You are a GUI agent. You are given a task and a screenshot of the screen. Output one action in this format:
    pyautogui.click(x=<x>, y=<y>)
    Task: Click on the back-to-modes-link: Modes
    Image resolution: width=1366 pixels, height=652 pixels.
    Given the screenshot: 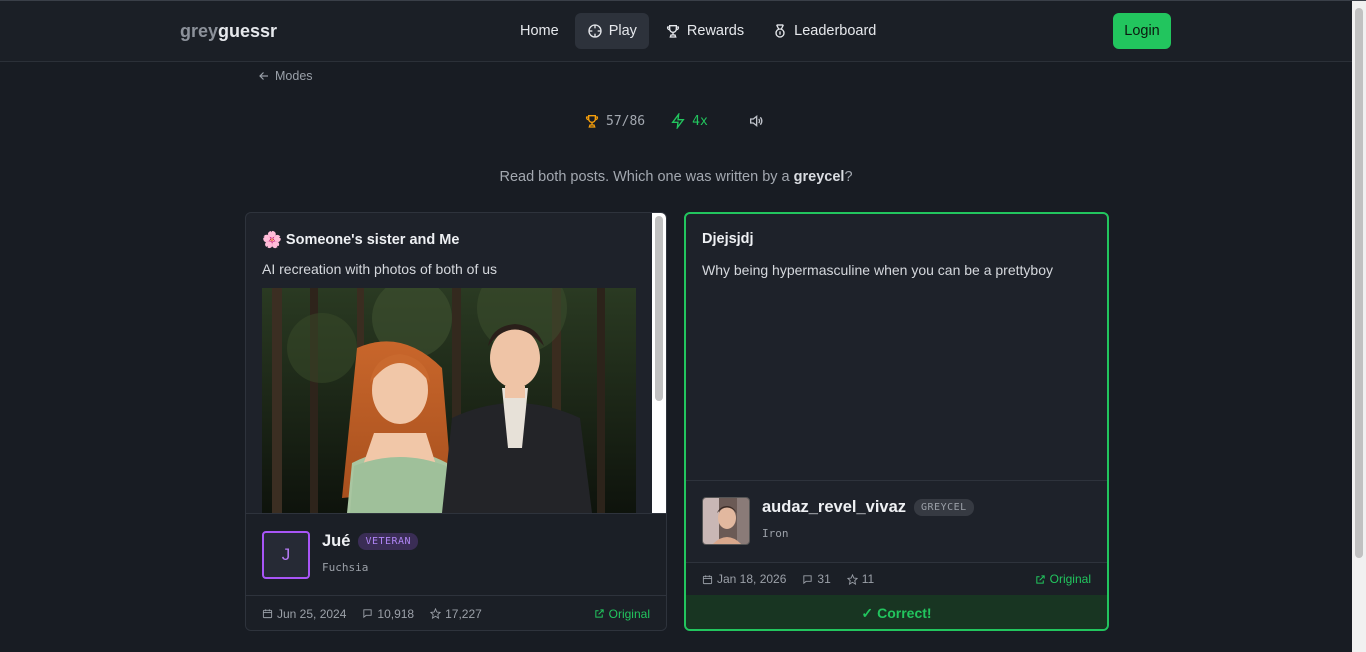 What is the action you would take?
    pyautogui.click(x=285, y=76)
    